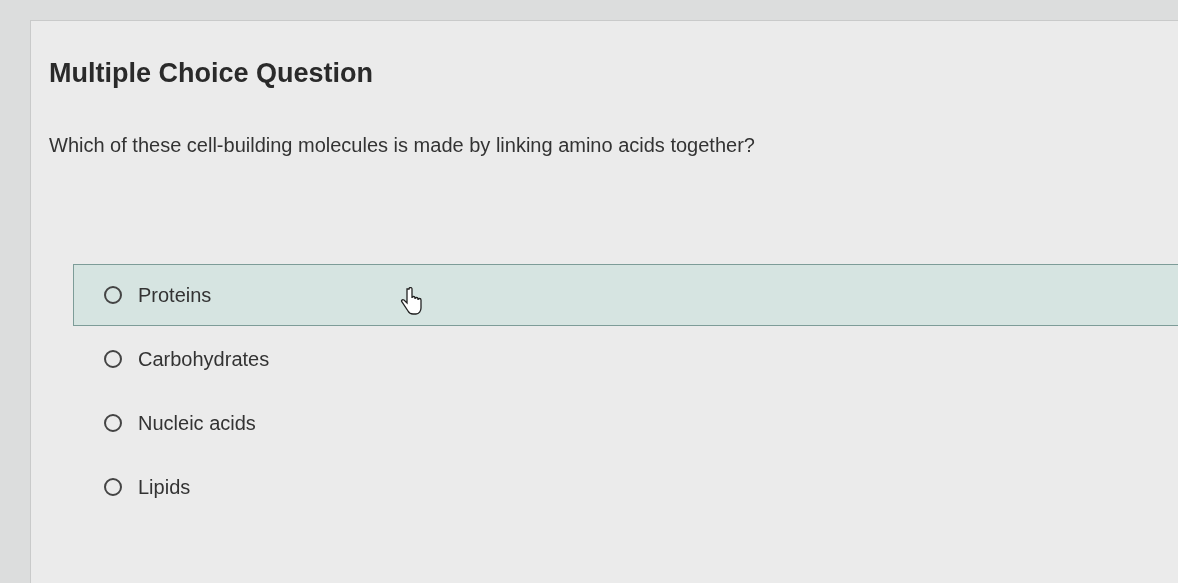 The width and height of the screenshot is (1178, 583). What do you see at coordinates (411, 301) in the screenshot?
I see `hand-cursor-icon` at bounding box center [411, 301].